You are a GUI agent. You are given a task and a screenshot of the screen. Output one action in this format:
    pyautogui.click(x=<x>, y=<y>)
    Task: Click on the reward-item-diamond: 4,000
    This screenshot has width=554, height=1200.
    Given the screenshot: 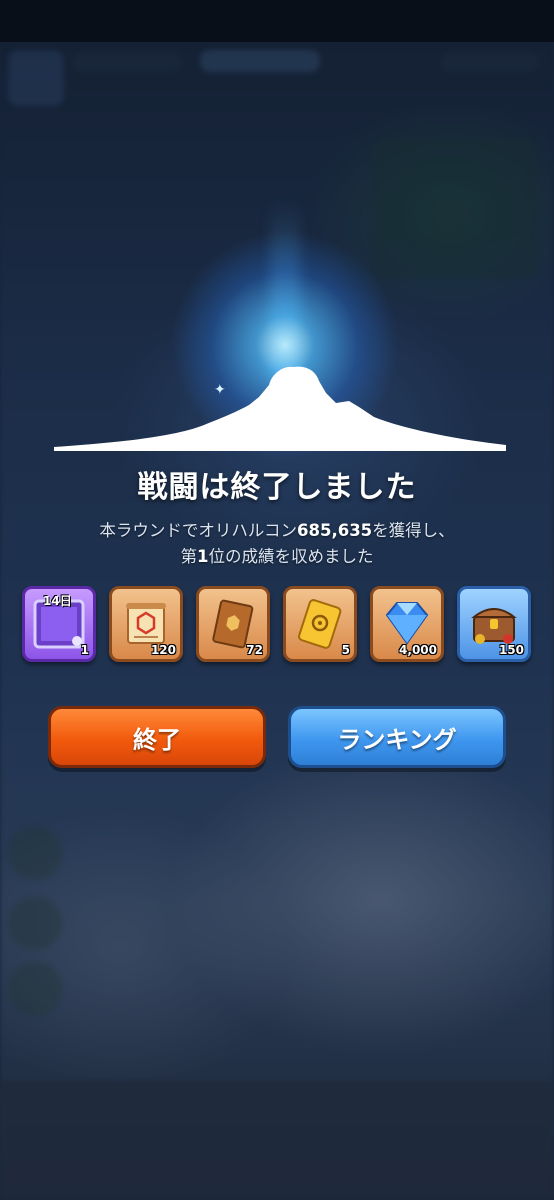 What is the action you would take?
    pyautogui.click(x=407, y=624)
    